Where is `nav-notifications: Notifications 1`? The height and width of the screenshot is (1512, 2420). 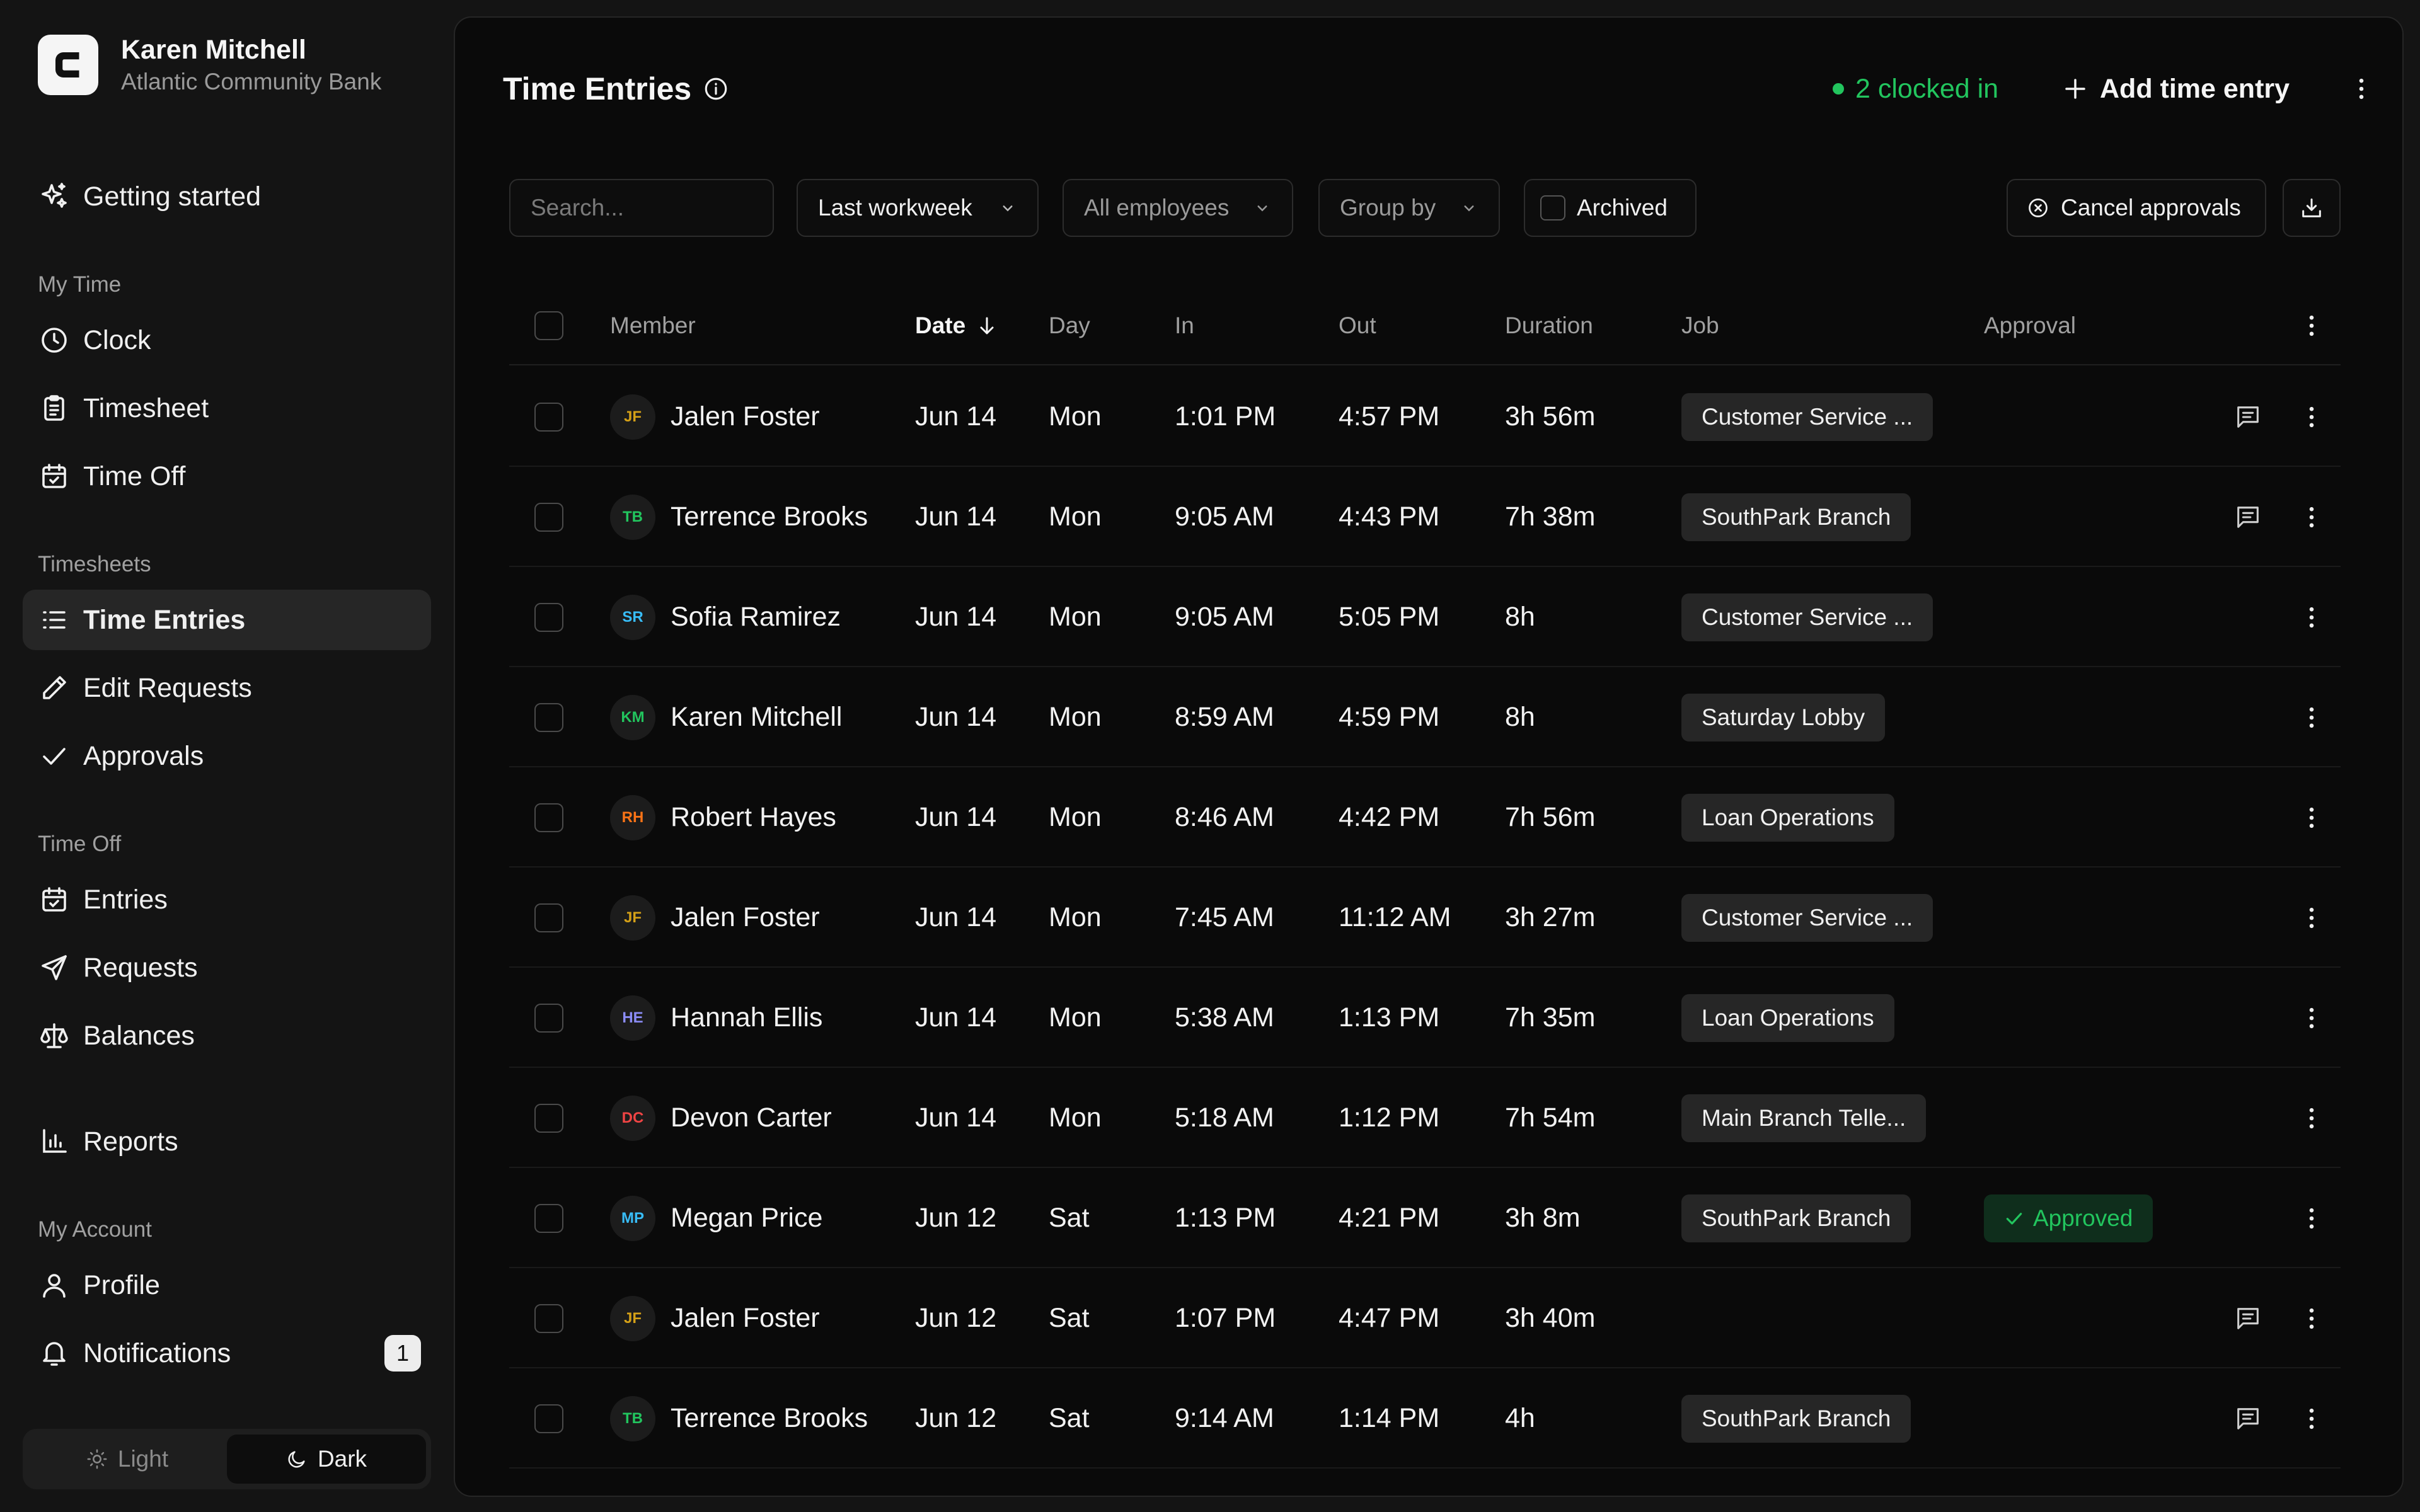 nav-notifications: Notifications 1 is located at coordinates (227, 1353).